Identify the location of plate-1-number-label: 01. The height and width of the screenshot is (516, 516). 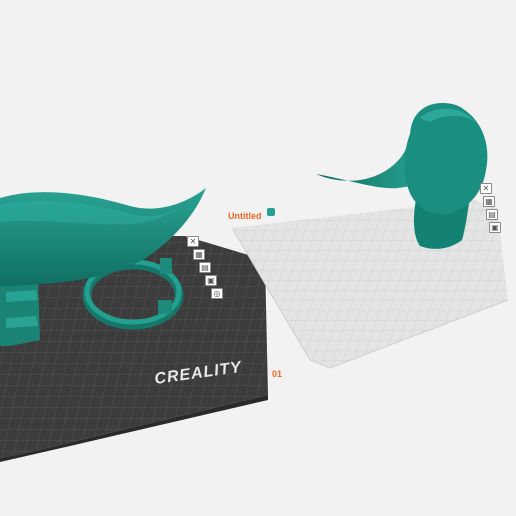
(277, 374).